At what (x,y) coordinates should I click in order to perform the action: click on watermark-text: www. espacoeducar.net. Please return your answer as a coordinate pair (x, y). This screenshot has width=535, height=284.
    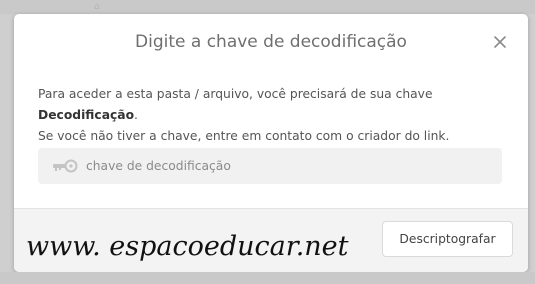
    Looking at the image, I should click on (187, 246).